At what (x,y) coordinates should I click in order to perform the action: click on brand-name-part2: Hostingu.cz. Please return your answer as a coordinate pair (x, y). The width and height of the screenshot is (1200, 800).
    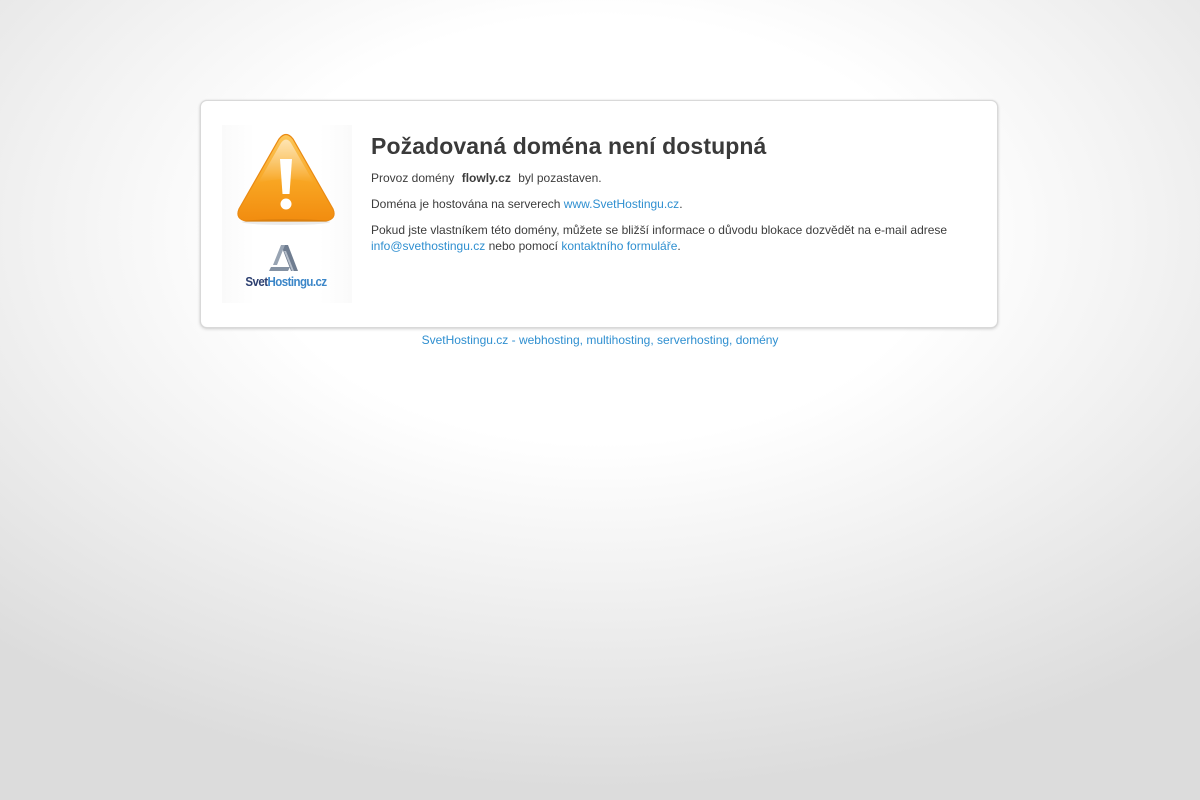
    Looking at the image, I should click on (297, 282).